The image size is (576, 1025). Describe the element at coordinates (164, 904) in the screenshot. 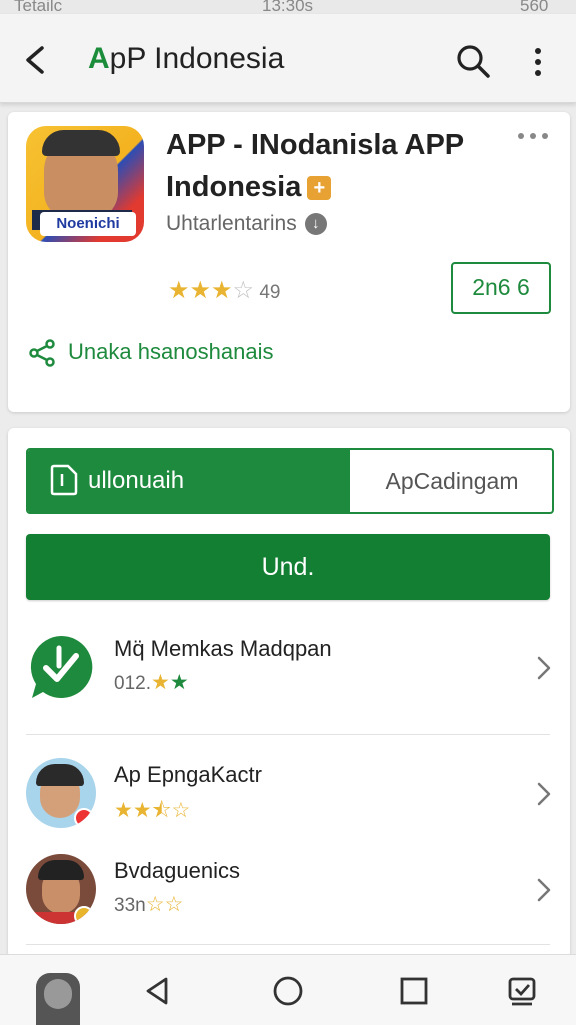

I see `star-outline-icon: ☆☆` at that location.